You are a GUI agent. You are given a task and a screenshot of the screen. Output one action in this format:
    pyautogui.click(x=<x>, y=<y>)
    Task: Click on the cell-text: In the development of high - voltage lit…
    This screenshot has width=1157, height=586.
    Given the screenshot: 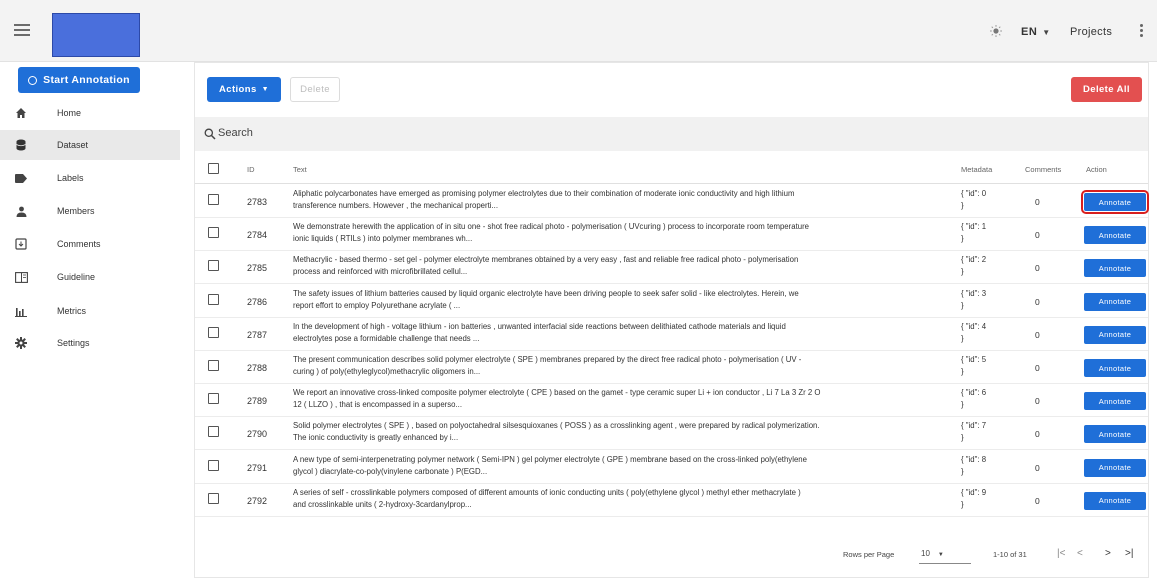 What is the action you would take?
    pyautogui.click(x=539, y=332)
    